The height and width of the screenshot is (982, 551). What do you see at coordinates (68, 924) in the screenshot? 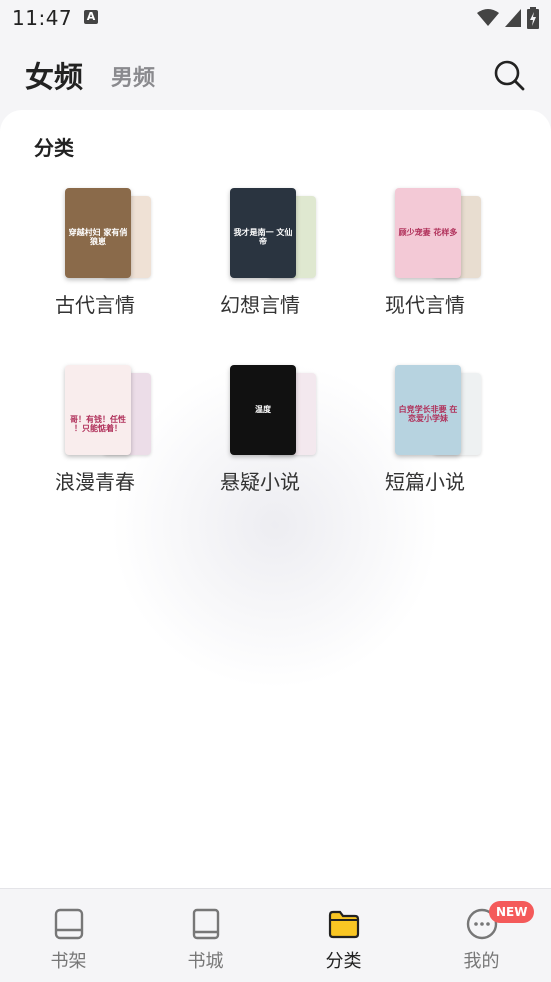
I see `book-outline-icon` at bounding box center [68, 924].